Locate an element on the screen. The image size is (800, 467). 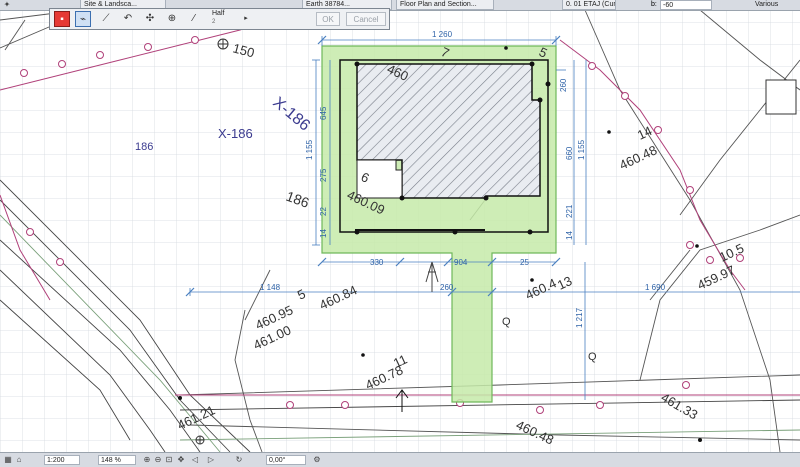
dim-260-bottom: 260 is located at coordinates (447, 287).